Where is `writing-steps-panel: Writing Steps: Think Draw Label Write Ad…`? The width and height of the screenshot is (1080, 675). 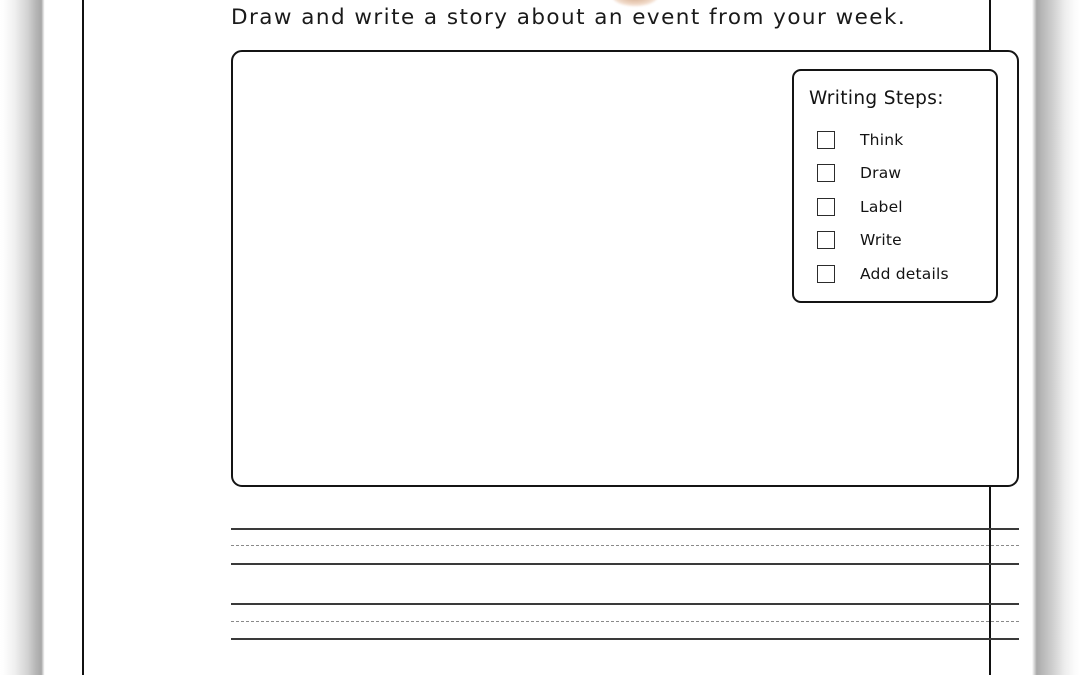 writing-steps-panel: Writing Steps: Think Draw Label Write Ad… is located at coordinates (895, 186).